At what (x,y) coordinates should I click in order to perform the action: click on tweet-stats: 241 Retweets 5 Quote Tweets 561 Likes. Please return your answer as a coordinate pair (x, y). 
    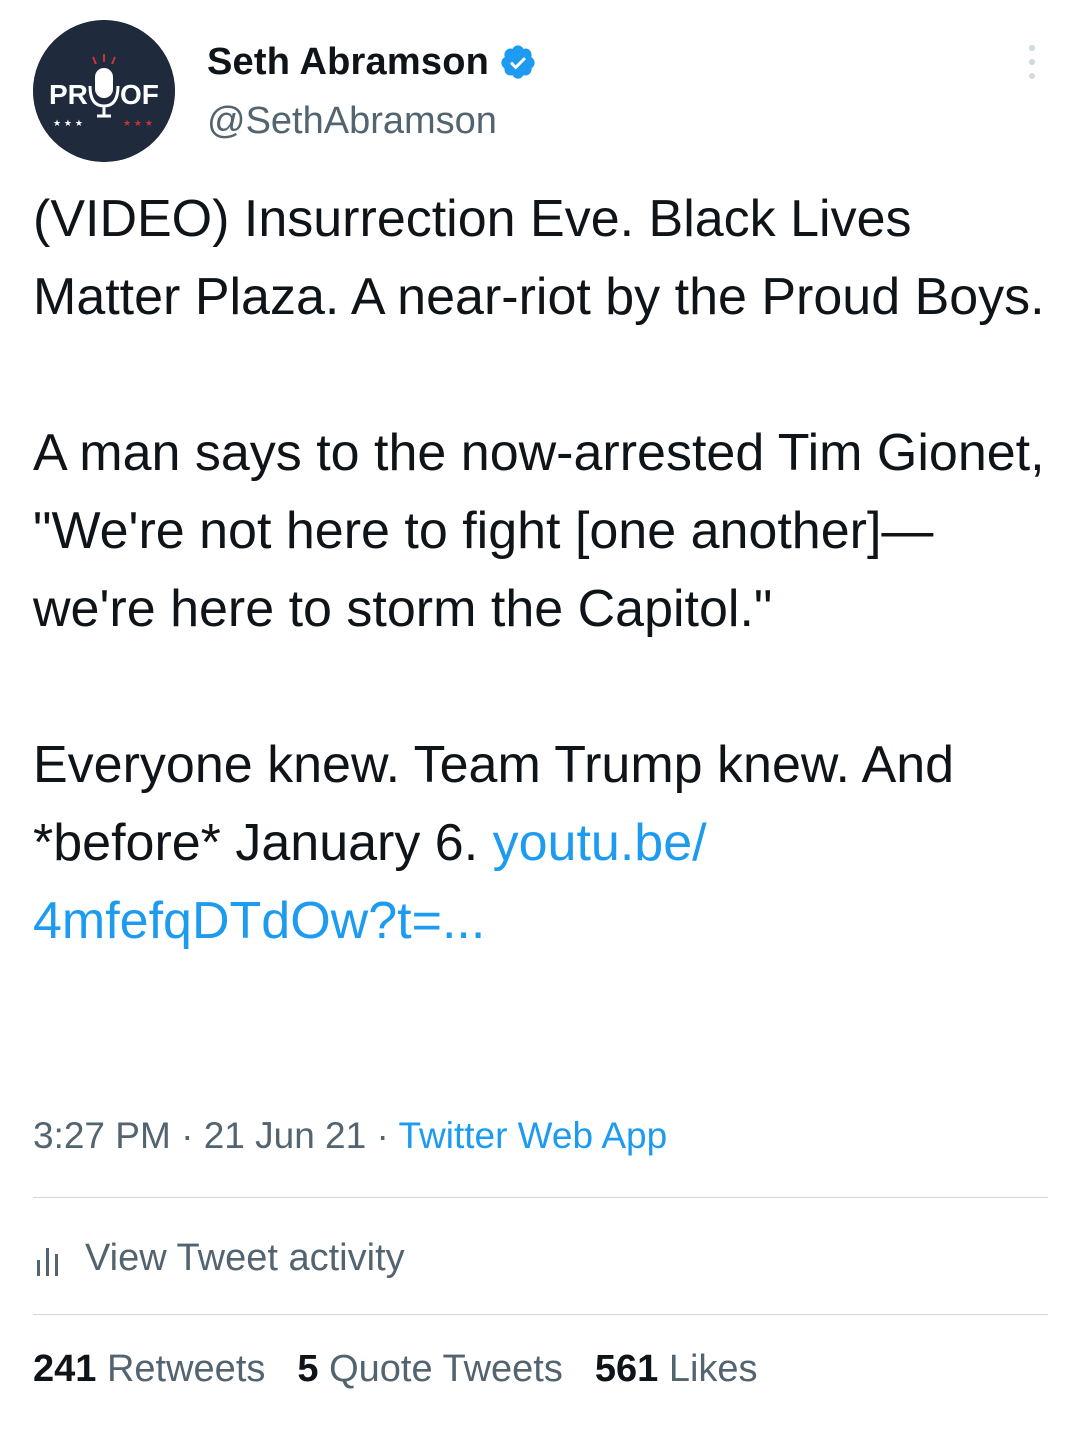
    Looking at the image, I should click on (411, 1369).